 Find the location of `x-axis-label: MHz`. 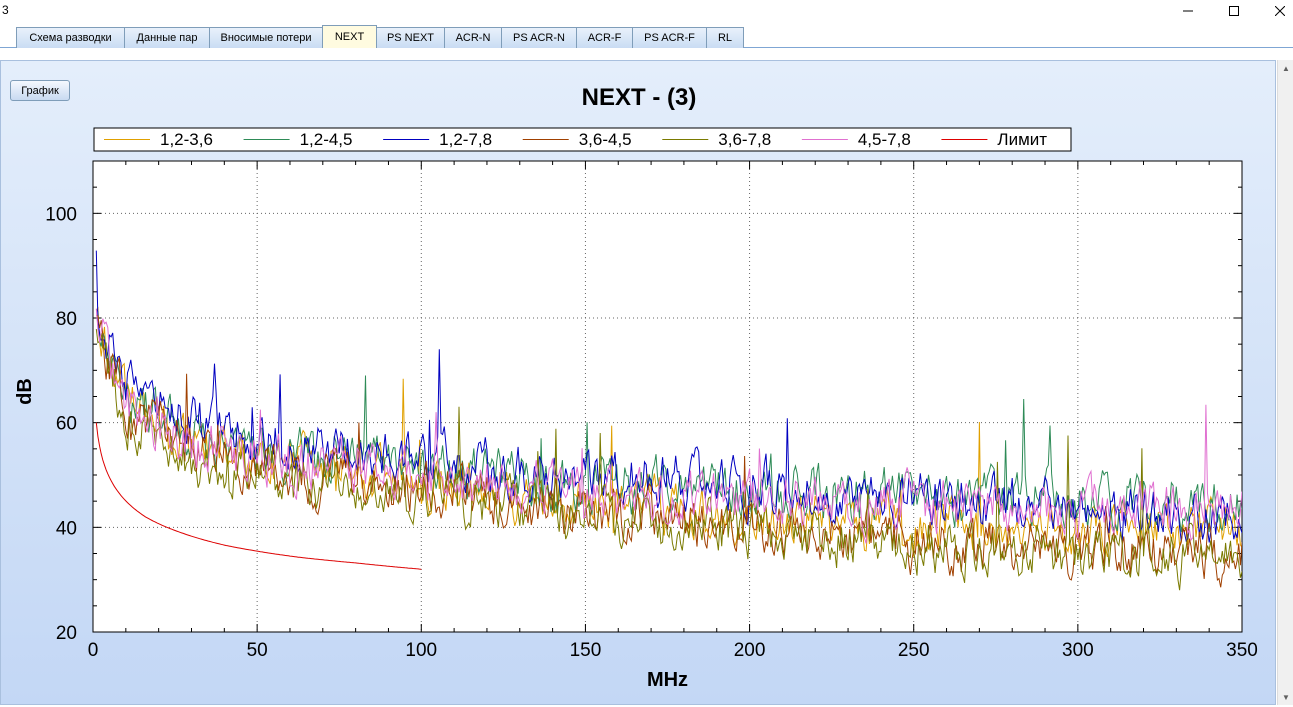

x-axis-label: MHz is located at coordinates (667, 680).